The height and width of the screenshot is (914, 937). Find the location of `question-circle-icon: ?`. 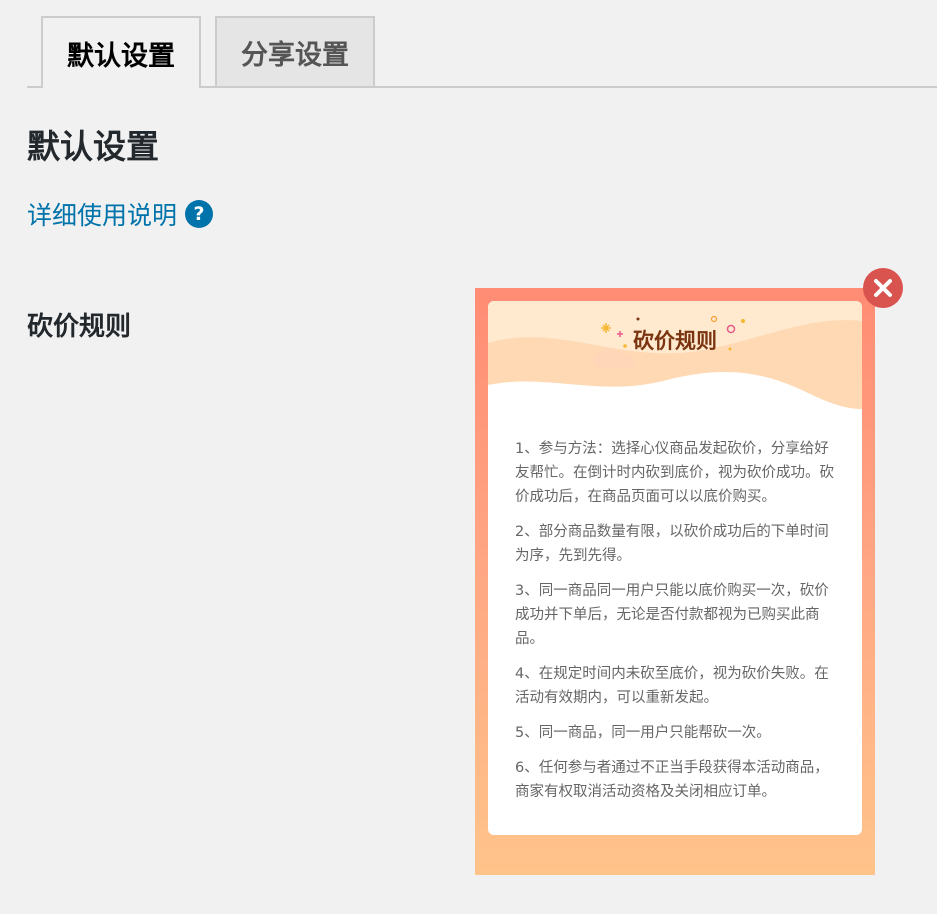

question-circle-icon: ? is located at coordinates (199, 214).